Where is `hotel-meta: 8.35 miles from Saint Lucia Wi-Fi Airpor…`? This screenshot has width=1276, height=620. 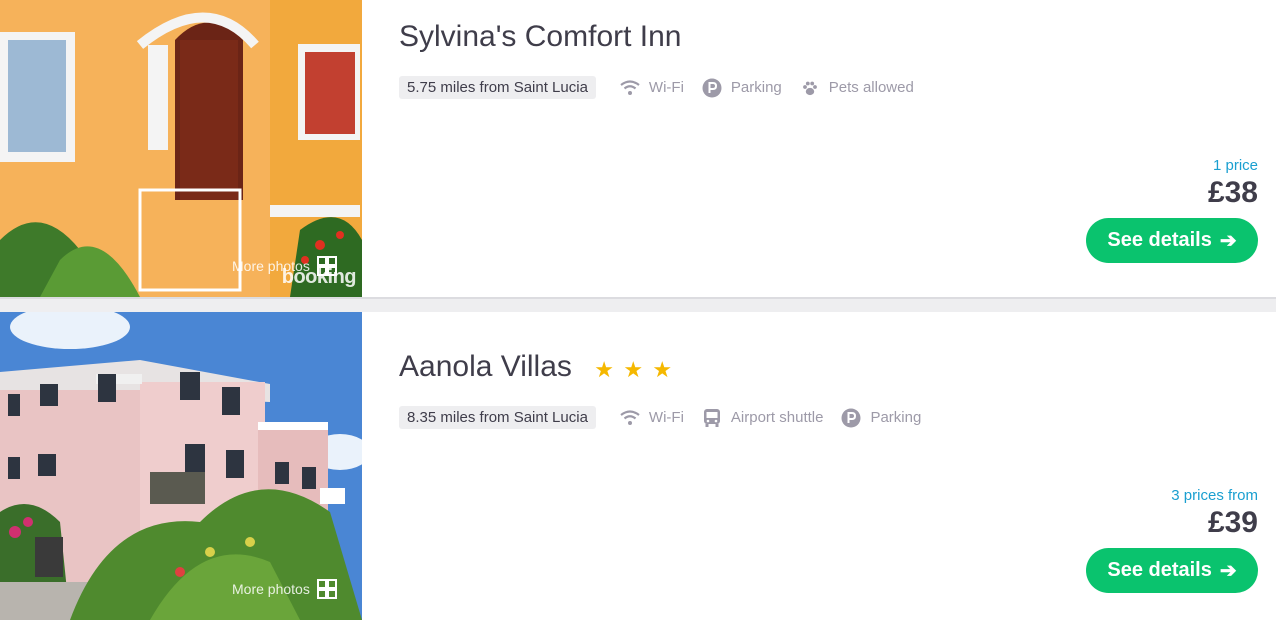 hotel-meta: 8.35 miles from Saint Lucia Wi-Fi Airpor… is located at coordinates (669, 417).